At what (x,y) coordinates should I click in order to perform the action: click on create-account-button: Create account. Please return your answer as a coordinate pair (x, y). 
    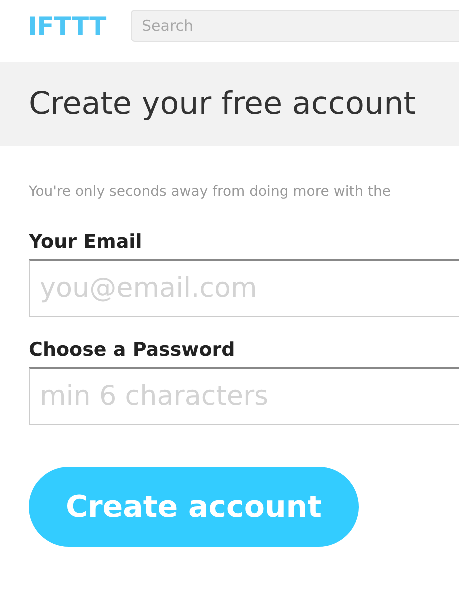
    Looking at the image, I should click on (194, 507).